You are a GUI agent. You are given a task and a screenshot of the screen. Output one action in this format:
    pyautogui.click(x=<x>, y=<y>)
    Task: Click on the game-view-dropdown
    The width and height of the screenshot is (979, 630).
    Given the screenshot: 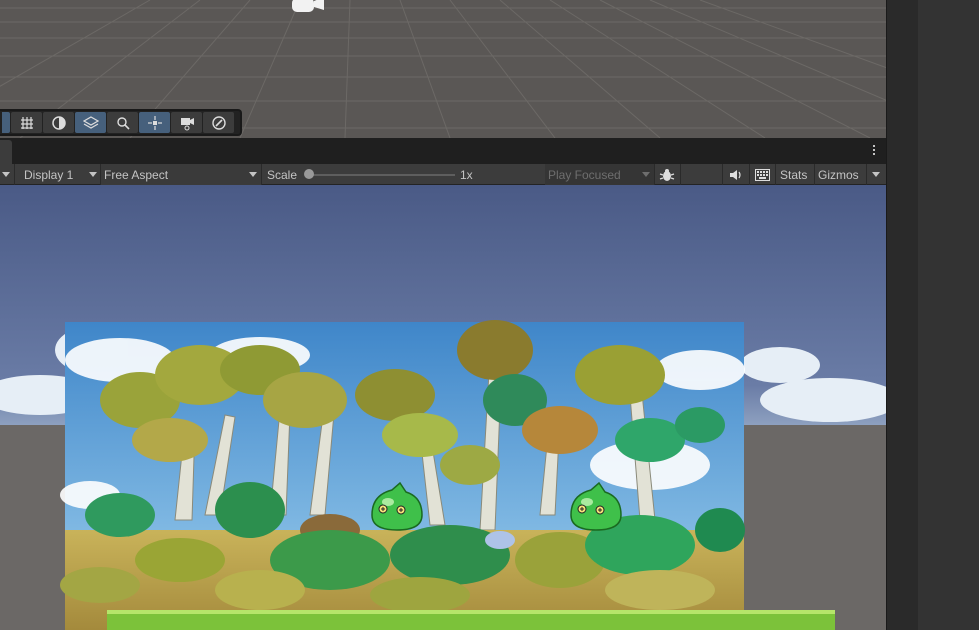 What is the action you would take?
    pyautogui.click(x=6, y=174)
    